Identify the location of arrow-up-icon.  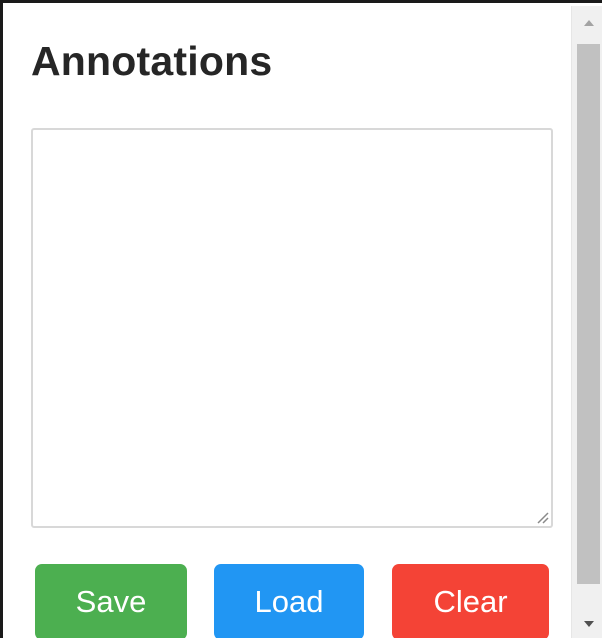
(588, 23).